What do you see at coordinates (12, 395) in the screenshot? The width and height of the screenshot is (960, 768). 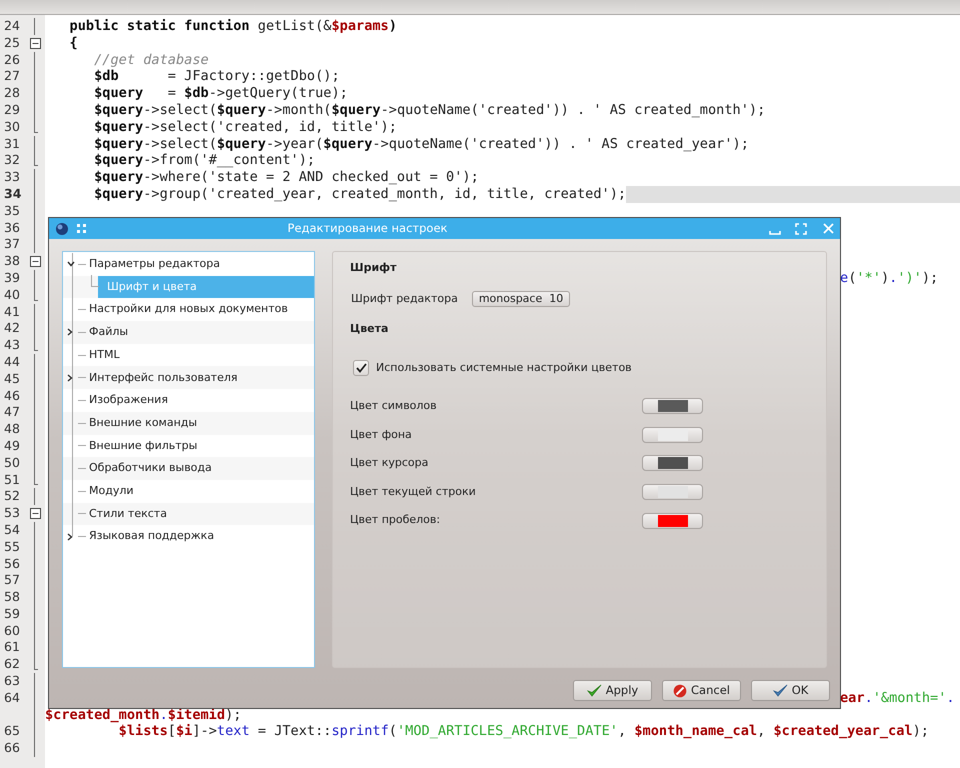 I see `line-number: 46` at bounding box center [12, 395].